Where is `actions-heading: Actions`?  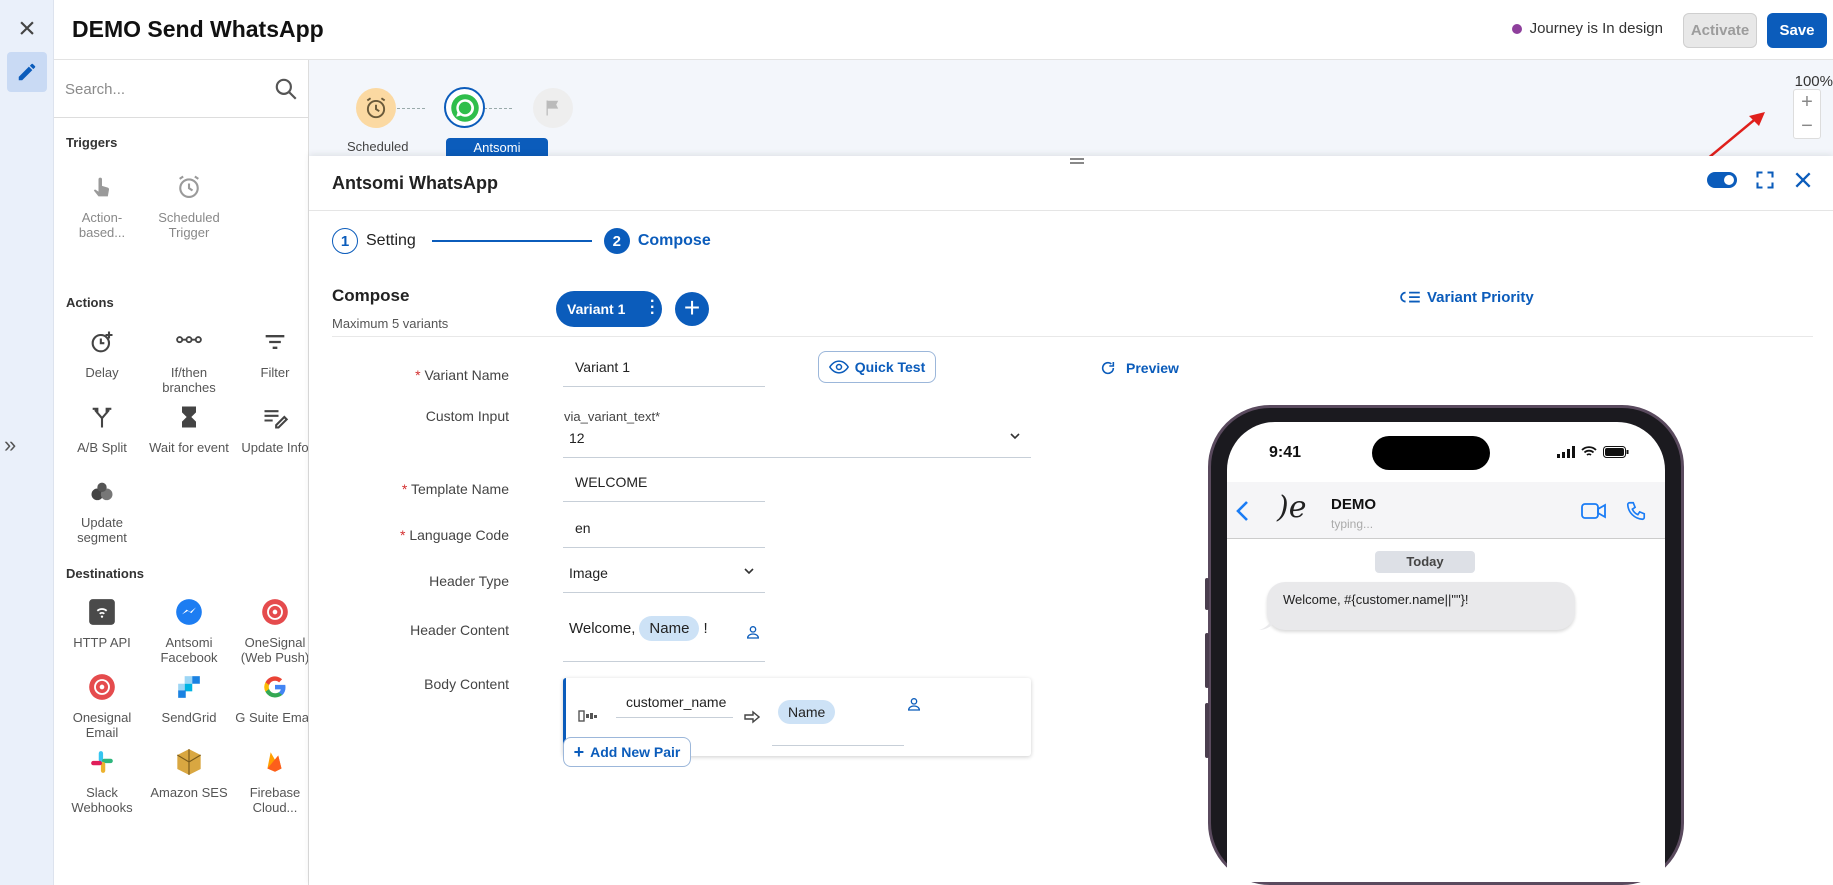
actions-heading: Actions is located at coordinates (90, 302).